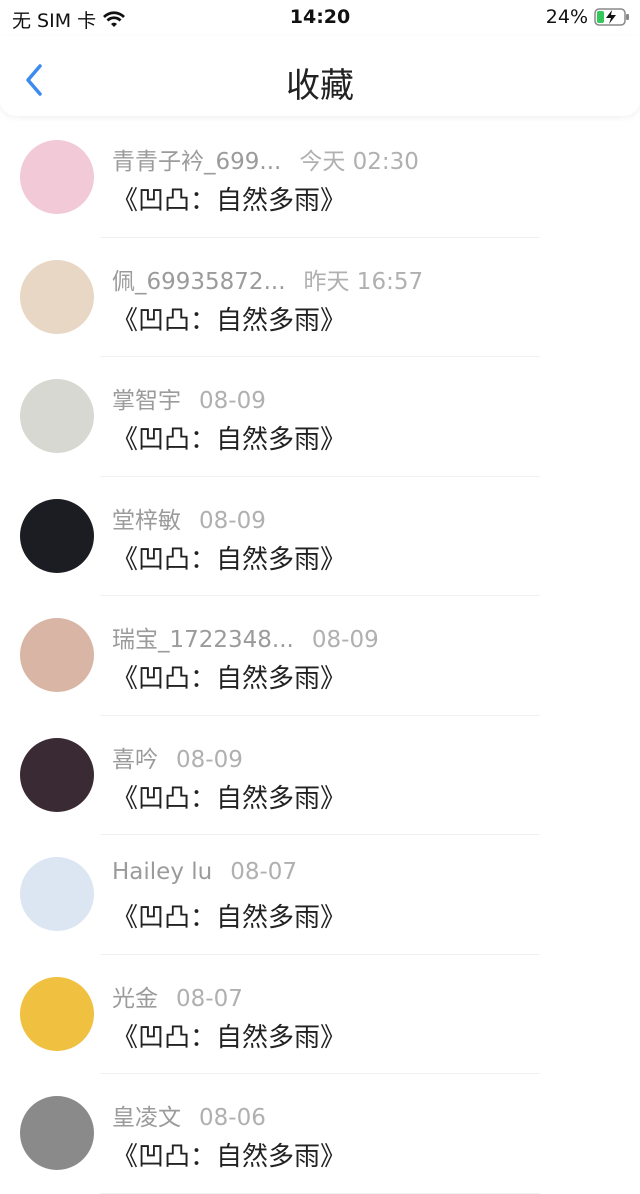 The image size is (640, 1194). I want to click on user-name: Hailey lu, so click(162, 872).